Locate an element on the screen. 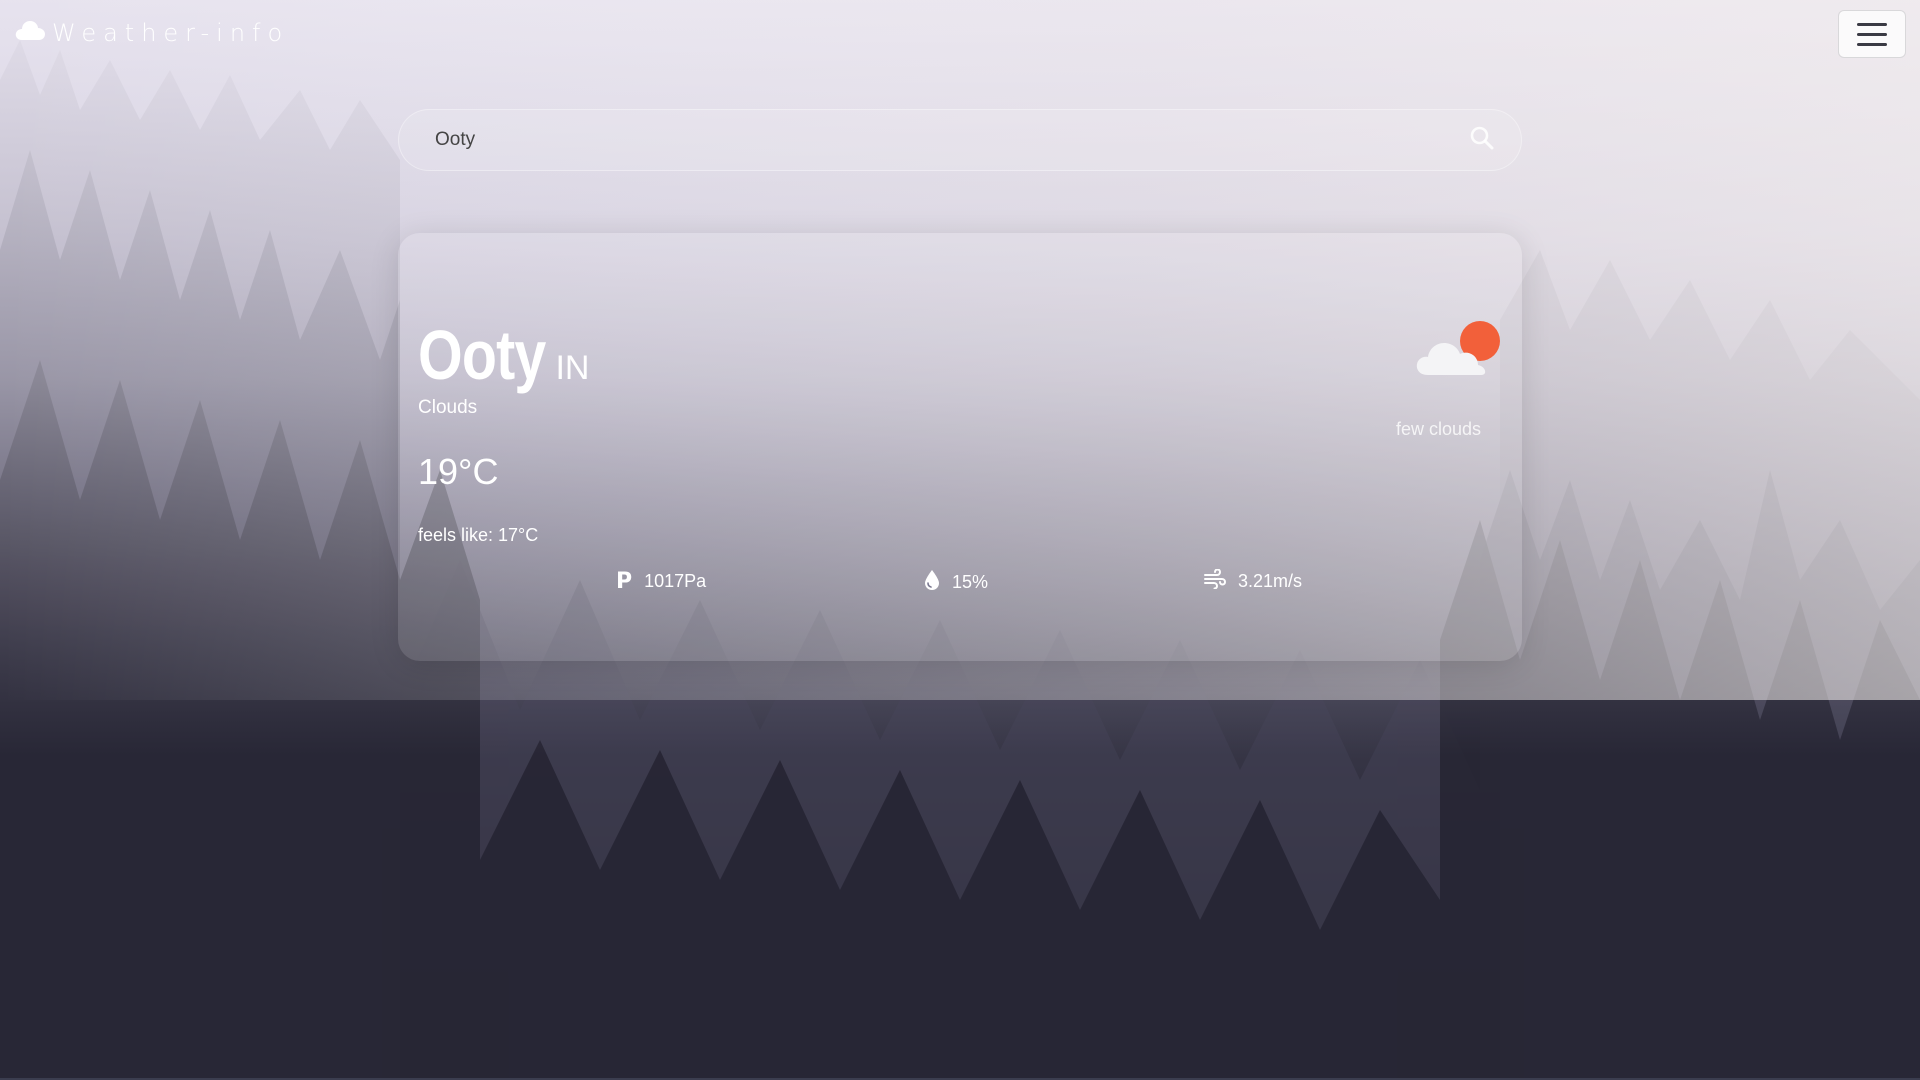 The height and width of the screenshot is (1080, 1920). humidity-stat: 15% is located at coordinates (956, 582).